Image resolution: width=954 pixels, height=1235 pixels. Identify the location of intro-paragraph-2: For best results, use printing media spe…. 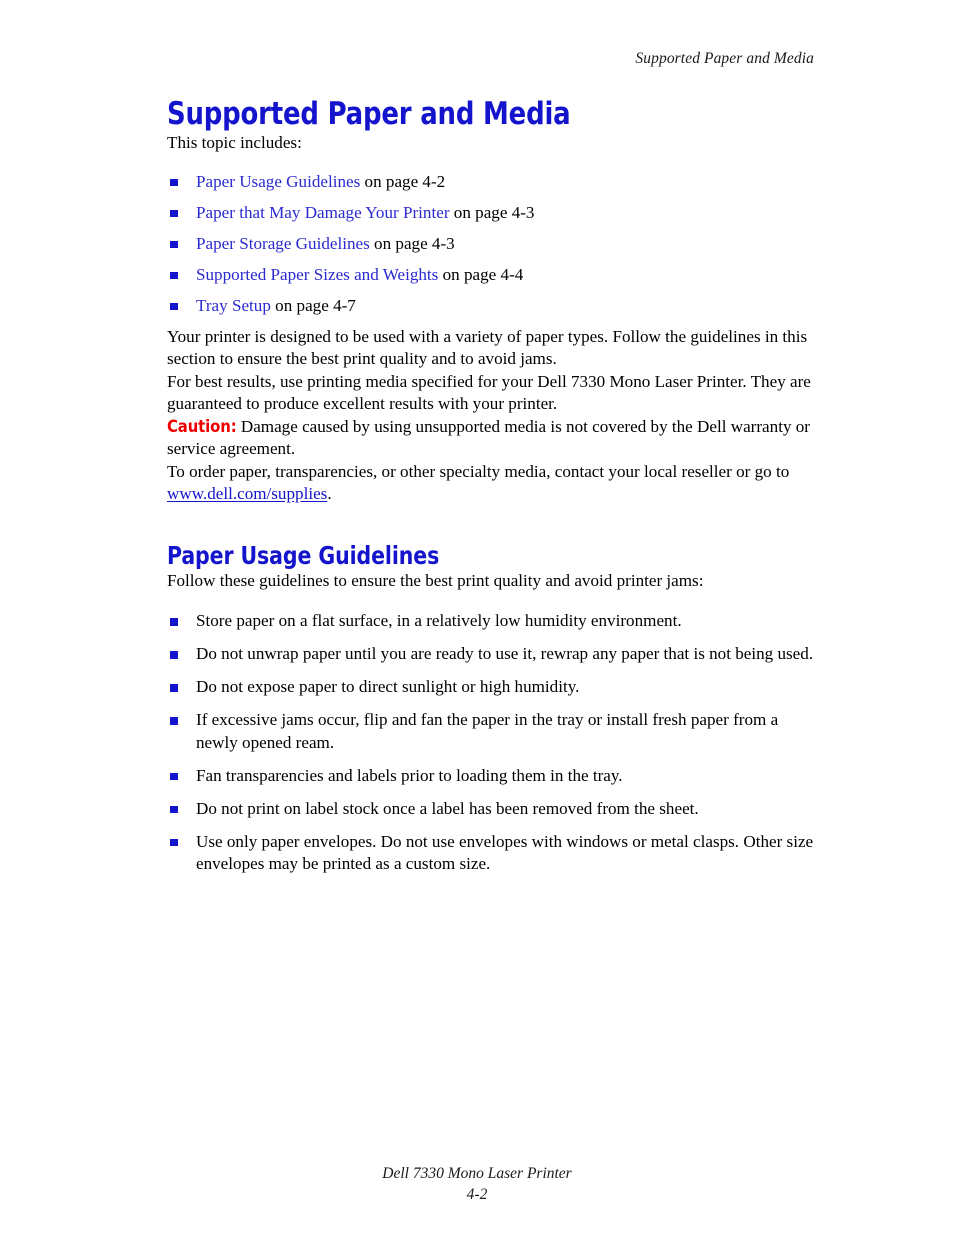
(489, 392).